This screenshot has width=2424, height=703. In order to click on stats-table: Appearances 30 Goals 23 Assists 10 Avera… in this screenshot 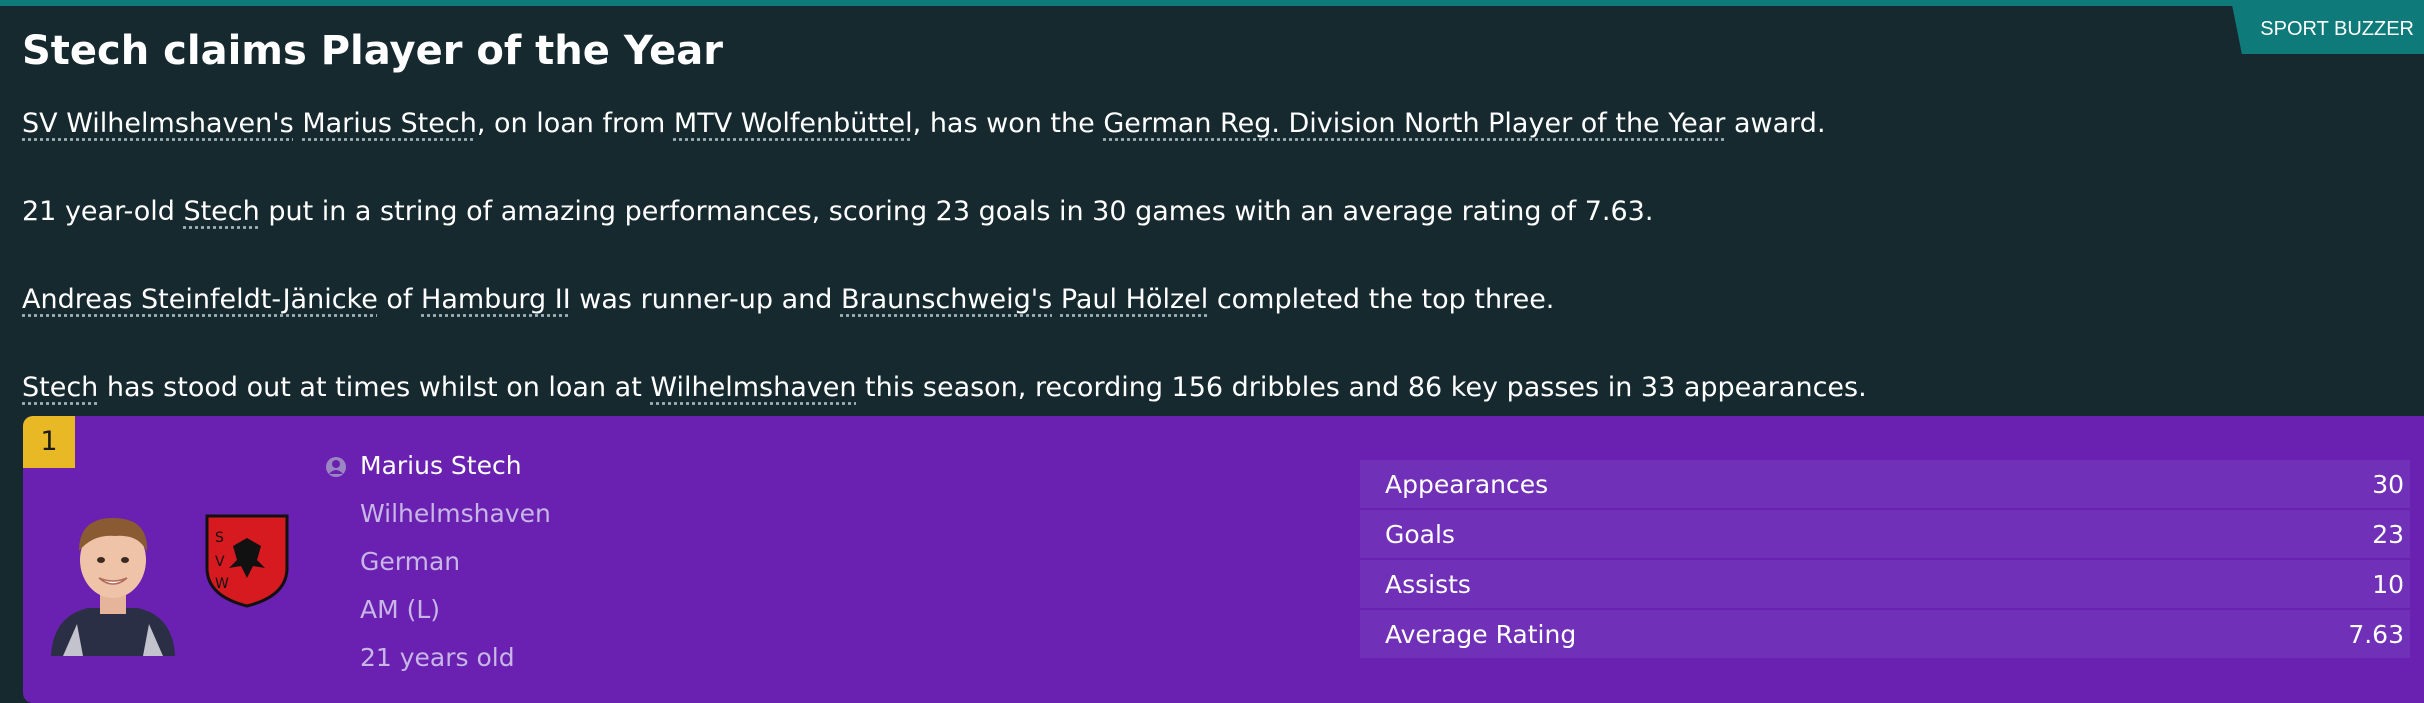, I will do `click(1885, 560)`.